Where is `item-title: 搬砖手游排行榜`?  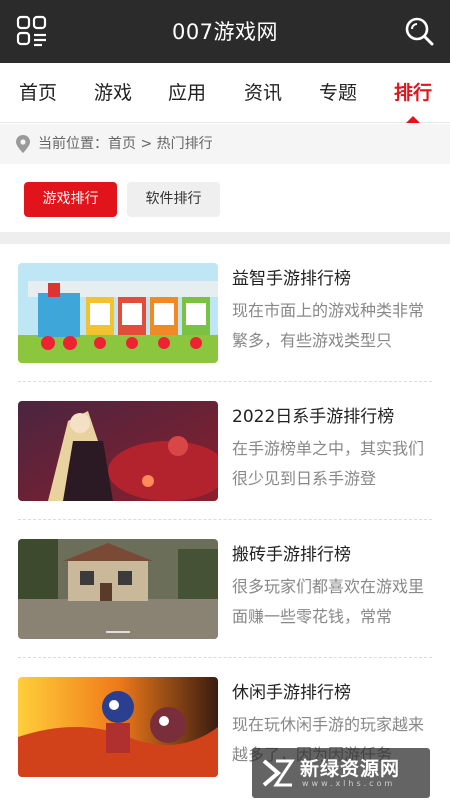 item-title: 搬砖手游排行榜 is located at coordinates (291, 552).